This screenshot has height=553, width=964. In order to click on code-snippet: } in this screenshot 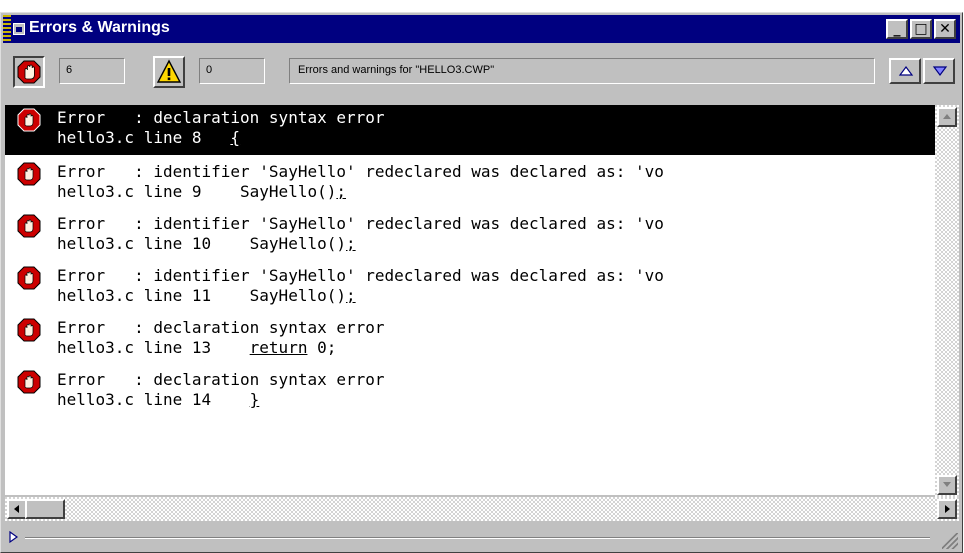, I will do `click(254, 399)`.